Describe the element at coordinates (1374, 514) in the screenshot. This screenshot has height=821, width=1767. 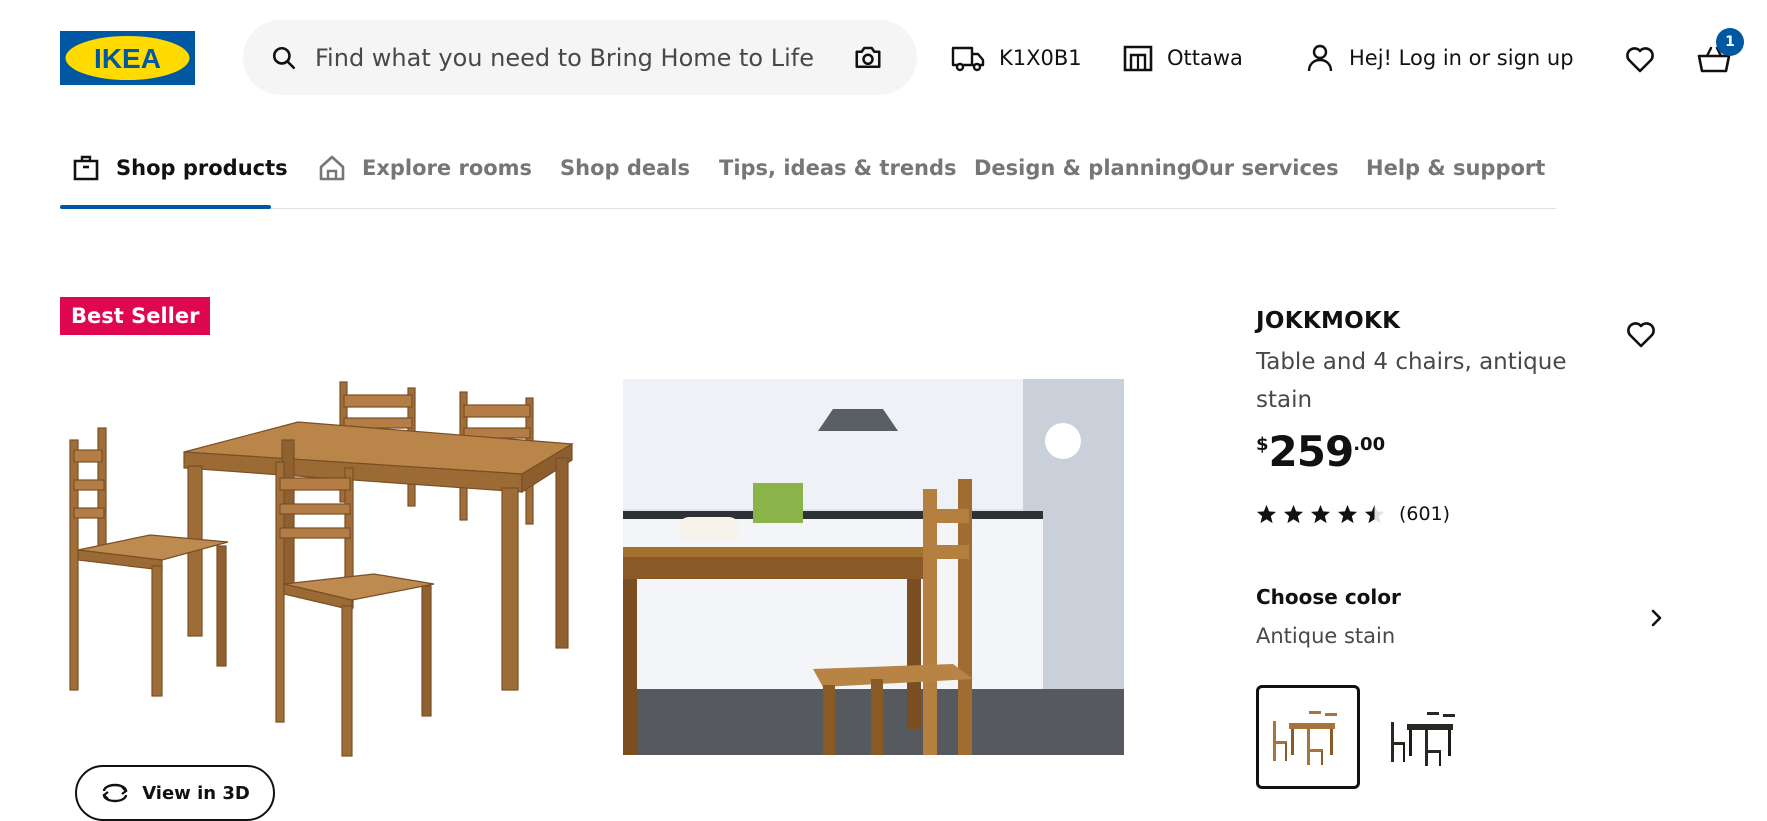
I see `star-half-icon` at that location.